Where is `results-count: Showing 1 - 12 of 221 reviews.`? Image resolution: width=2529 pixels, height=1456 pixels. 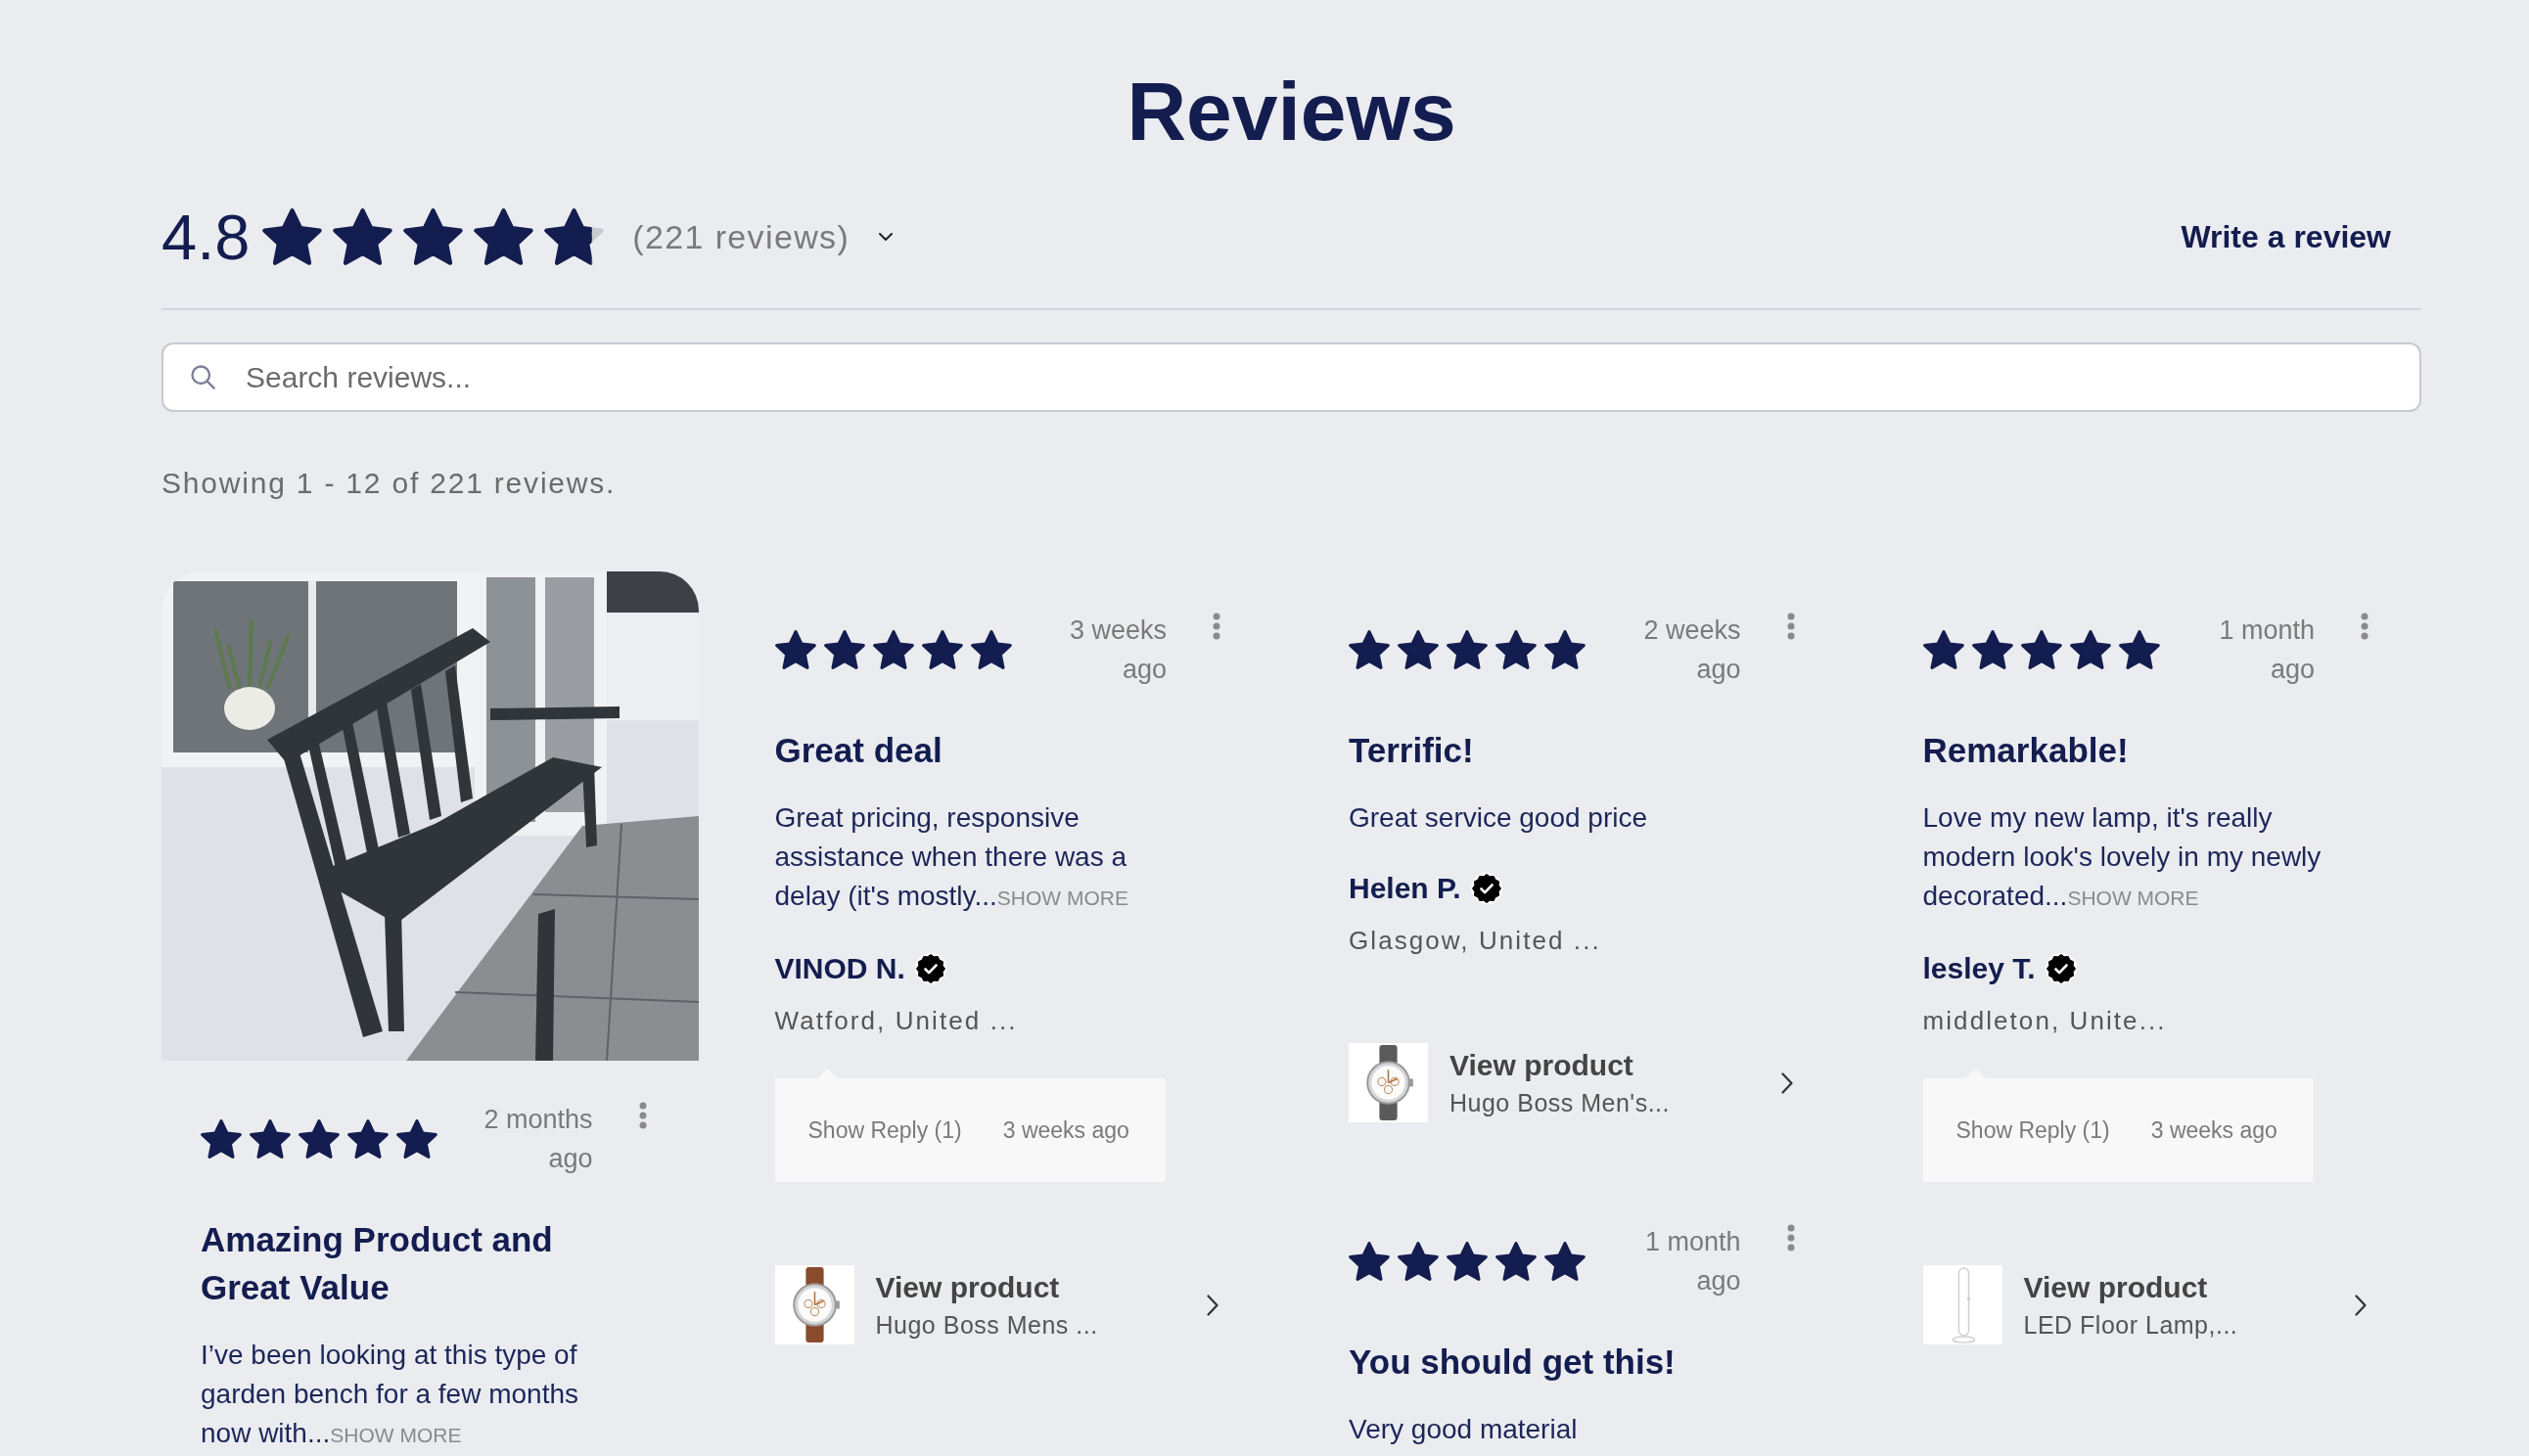 results-count: Showing 1 - 12 of 221 reviews. is located at coordinates (389, 483).